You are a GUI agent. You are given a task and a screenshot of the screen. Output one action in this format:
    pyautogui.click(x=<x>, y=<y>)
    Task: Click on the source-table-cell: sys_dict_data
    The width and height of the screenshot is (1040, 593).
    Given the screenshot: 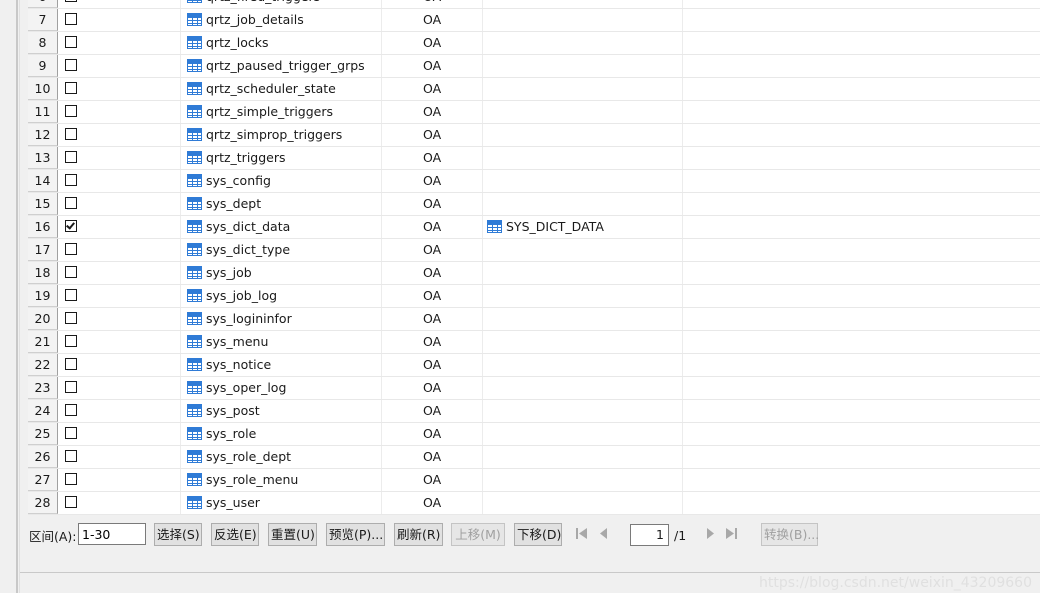 What is the action you would take?
    pyautogui.click(x=281, y=227)
    